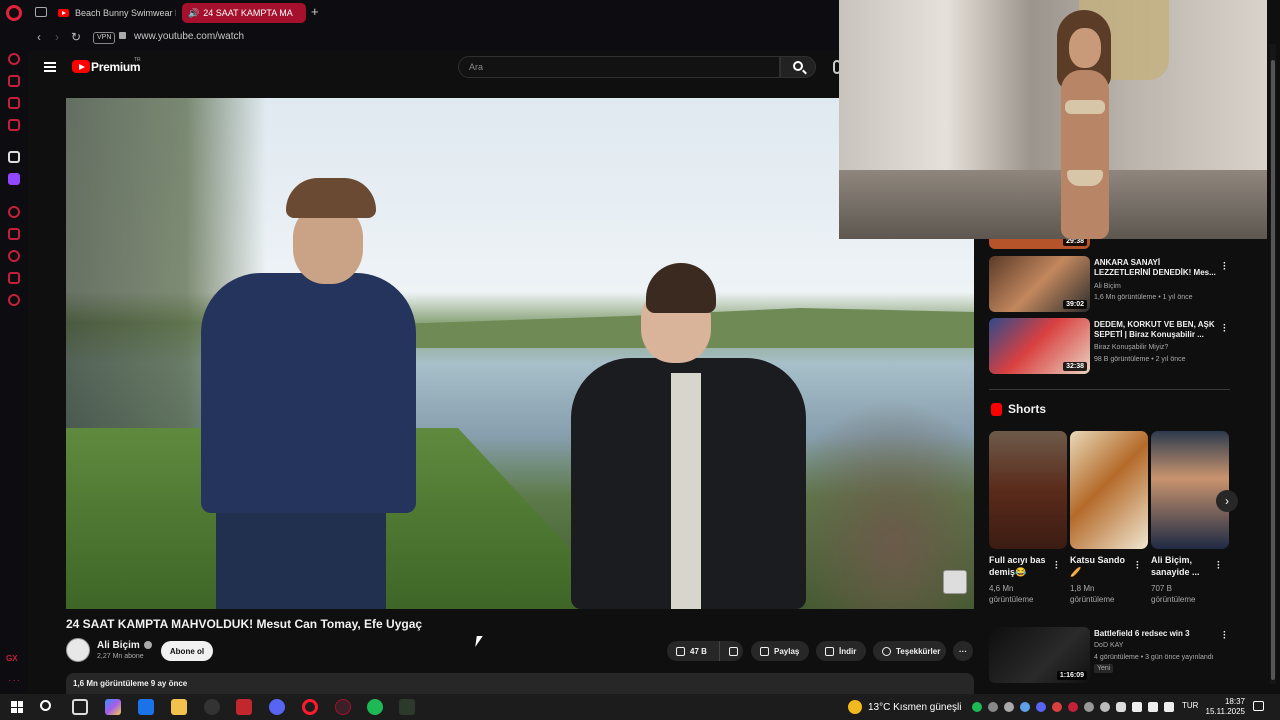 This screenshot has width=1280, height=720. What do you see at coordinates (1258, 706) in the screenshot?
I see `notifications-icon` at bounding box center [1258, 706].